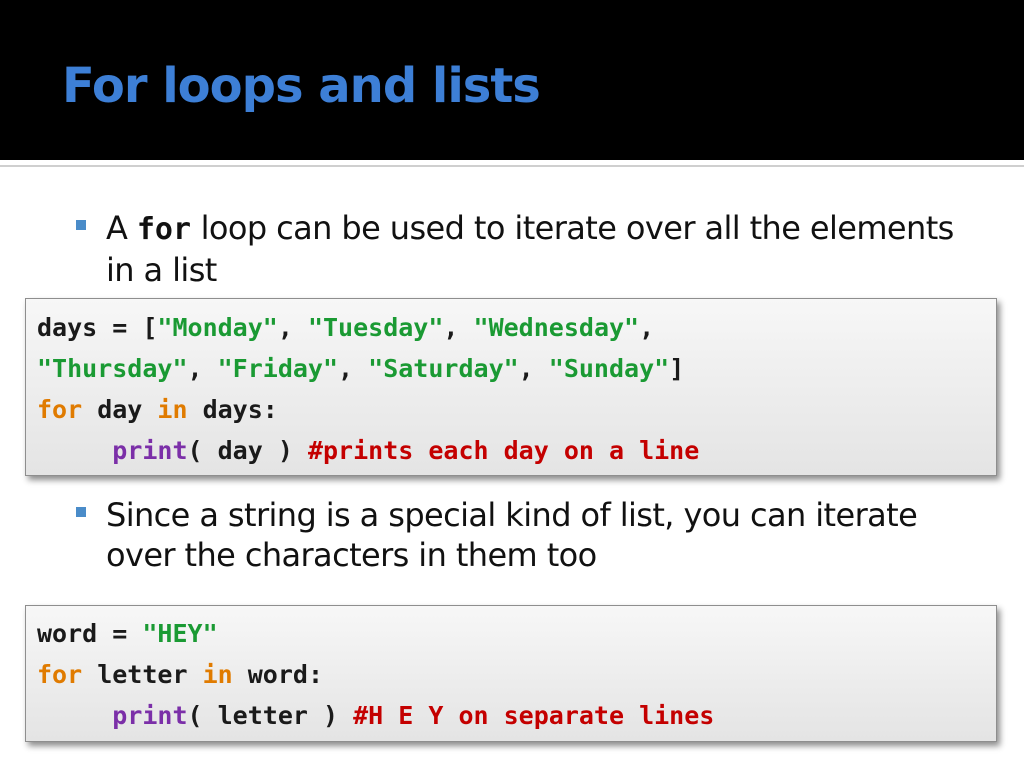 The width and height of the screenshot is (1024, 768). I want to click on code-line: for letter in word:, so click(180, 674).